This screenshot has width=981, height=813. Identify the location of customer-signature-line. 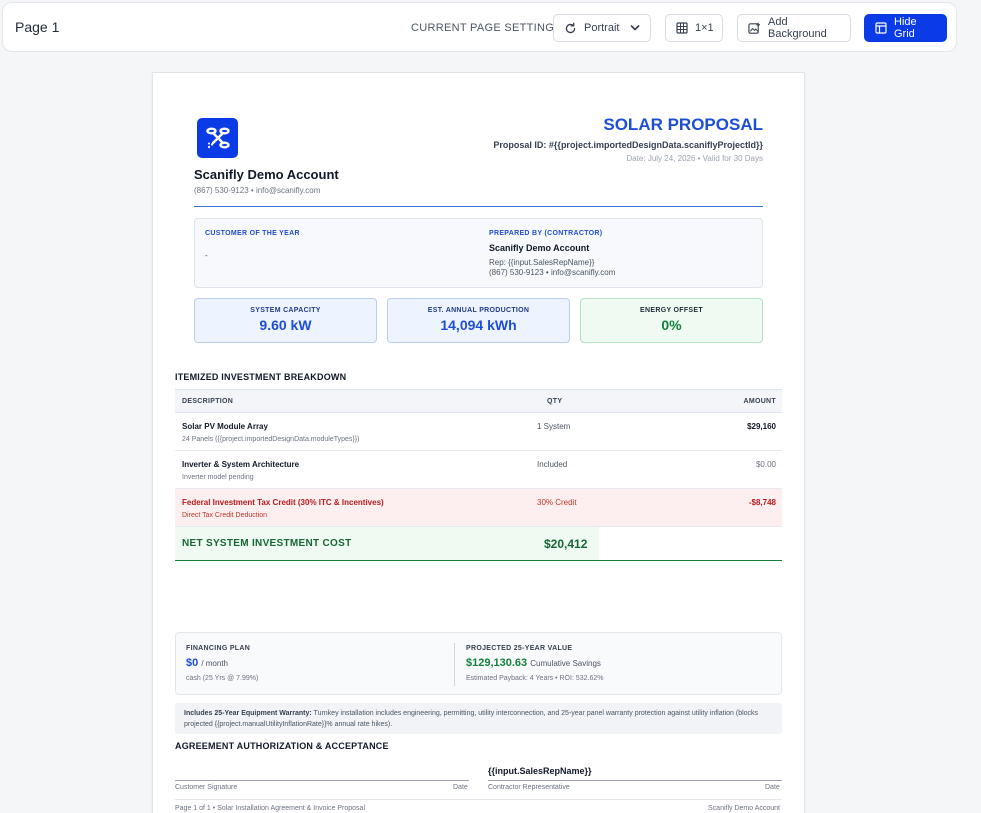
(322, 780).